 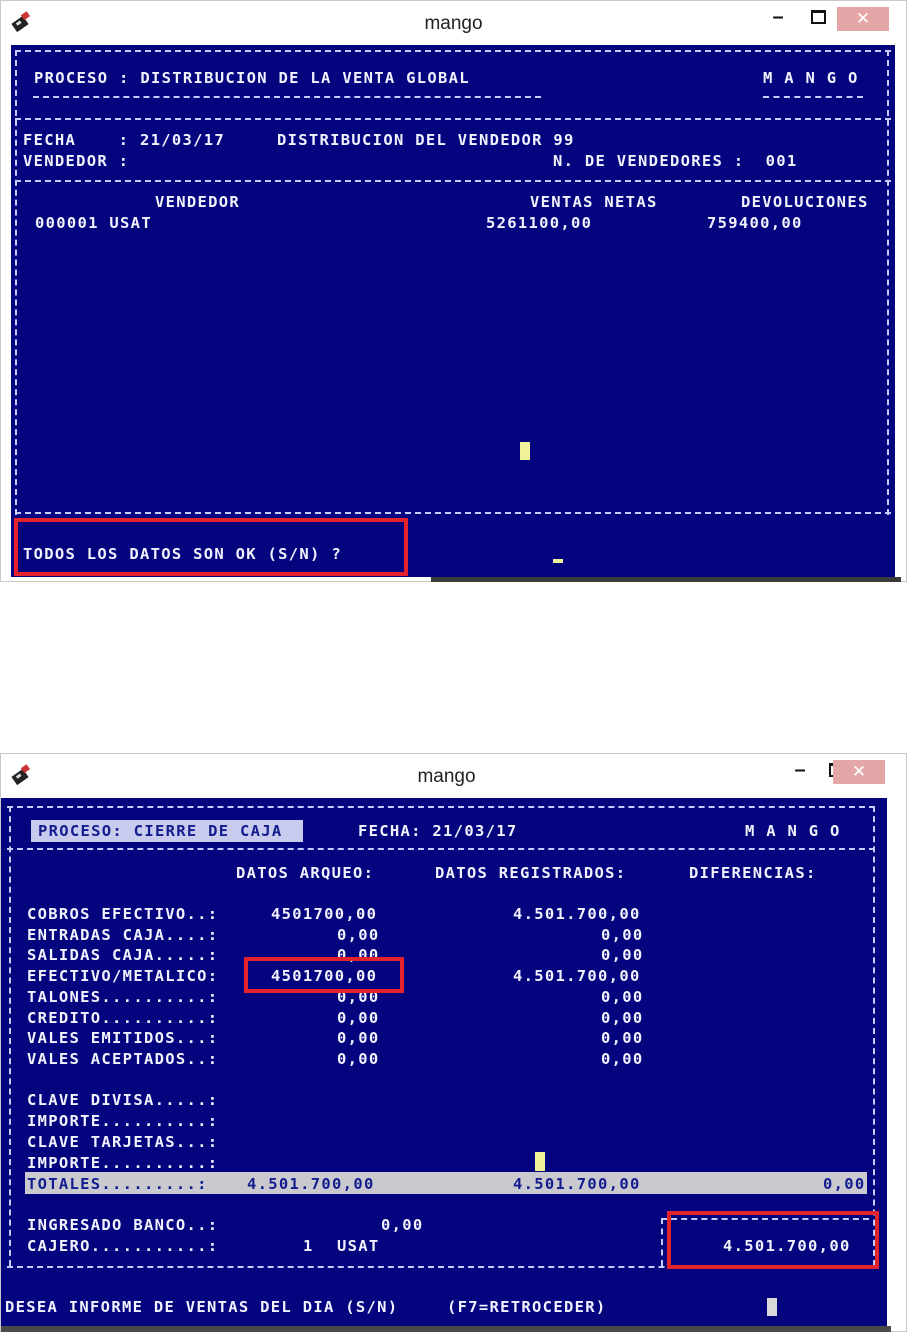 I want to click on table-row-ventas: 5261100,00, so click(x=539, y=223).